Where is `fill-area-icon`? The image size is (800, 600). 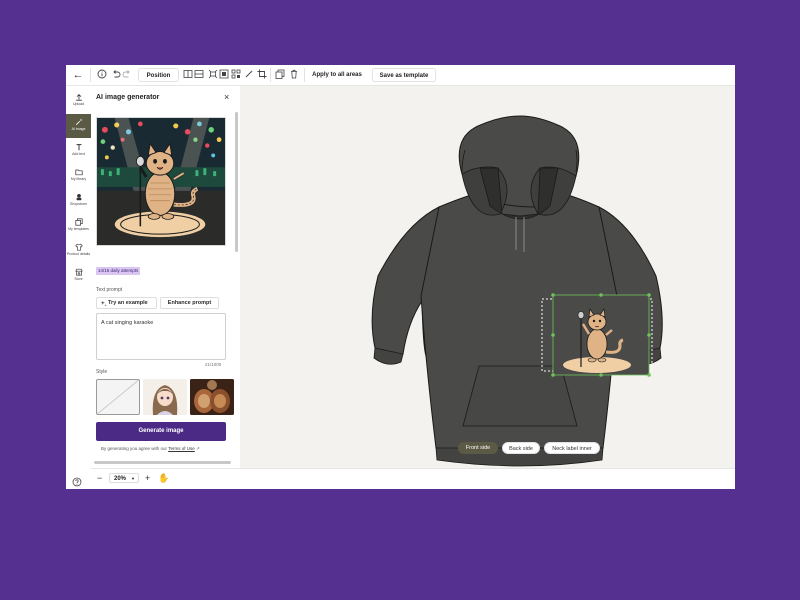
fill-area-icon is located at coordinates (224, 74).